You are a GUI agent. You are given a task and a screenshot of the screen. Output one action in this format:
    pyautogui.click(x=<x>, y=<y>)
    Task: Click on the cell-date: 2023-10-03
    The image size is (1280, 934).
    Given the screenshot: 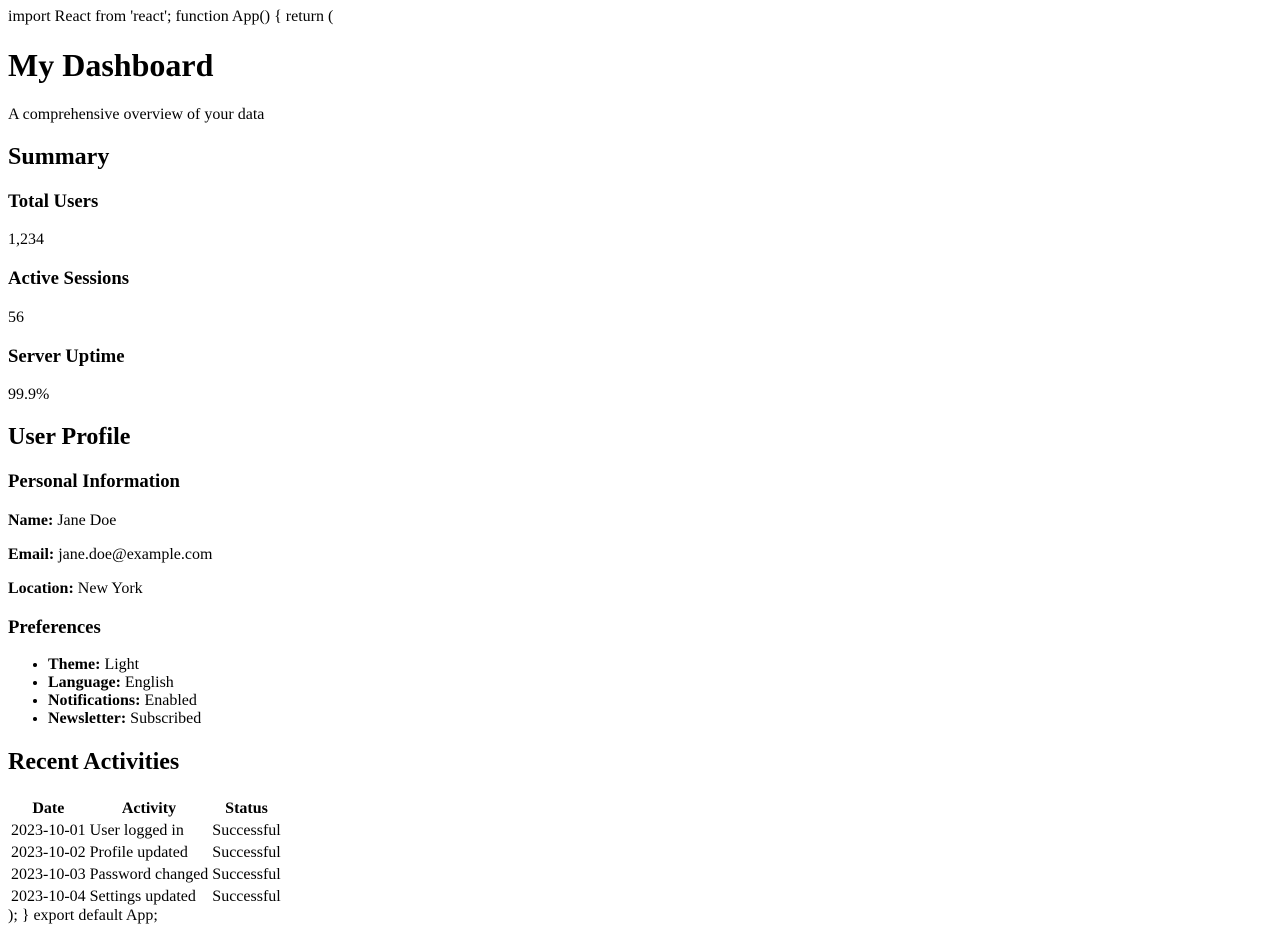 What is the action you would take?
    pyautogui.click(x=48, y=874)
    